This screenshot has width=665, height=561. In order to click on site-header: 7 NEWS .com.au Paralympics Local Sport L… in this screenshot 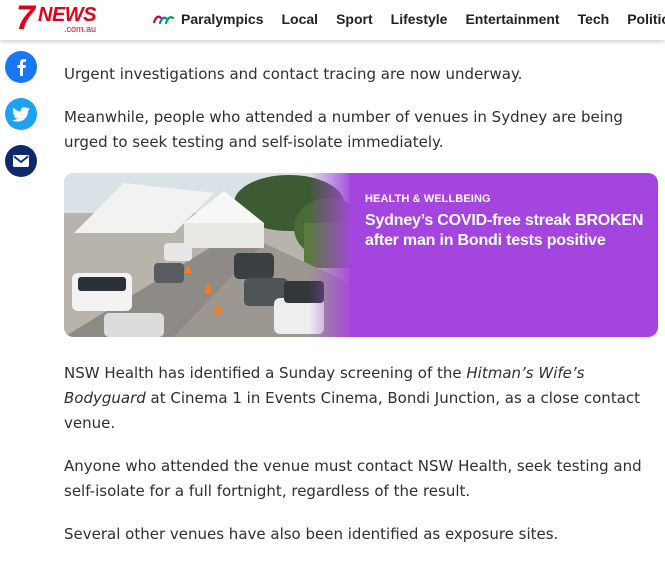, I will do `click(332, 20)`.